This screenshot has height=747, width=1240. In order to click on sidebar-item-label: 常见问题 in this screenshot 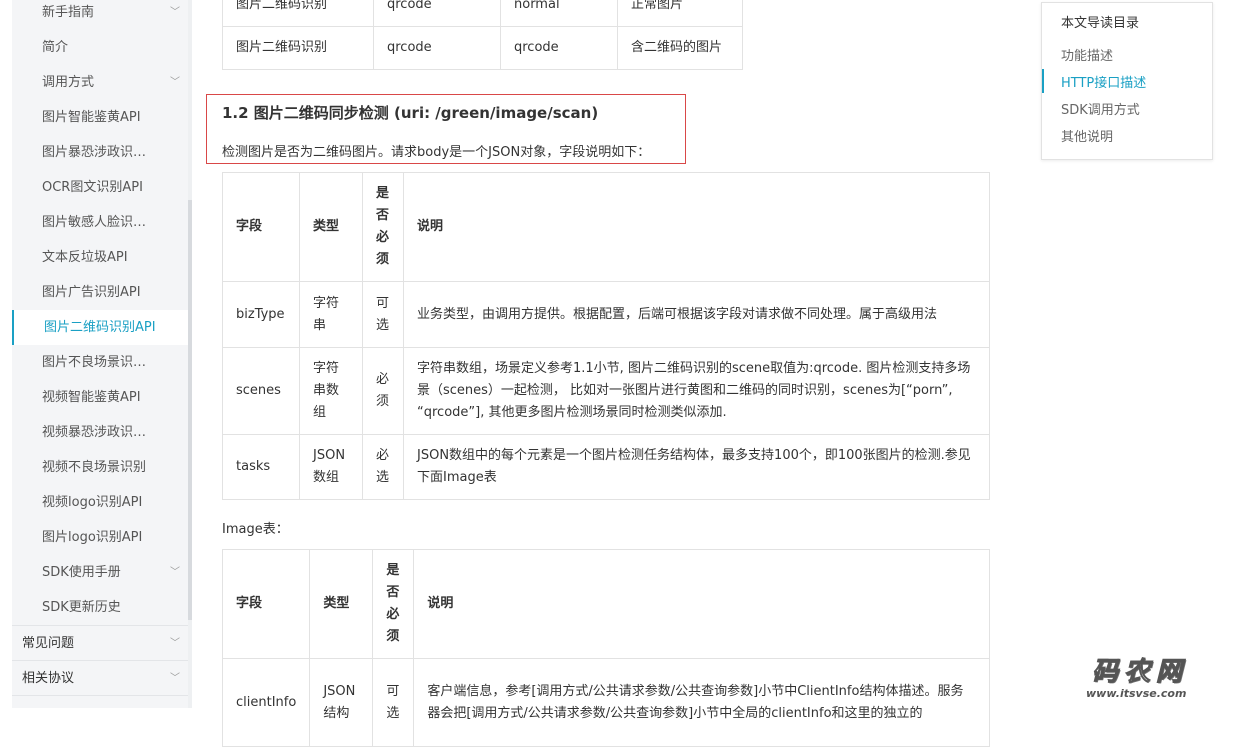, I will do `click(48, 643)`.